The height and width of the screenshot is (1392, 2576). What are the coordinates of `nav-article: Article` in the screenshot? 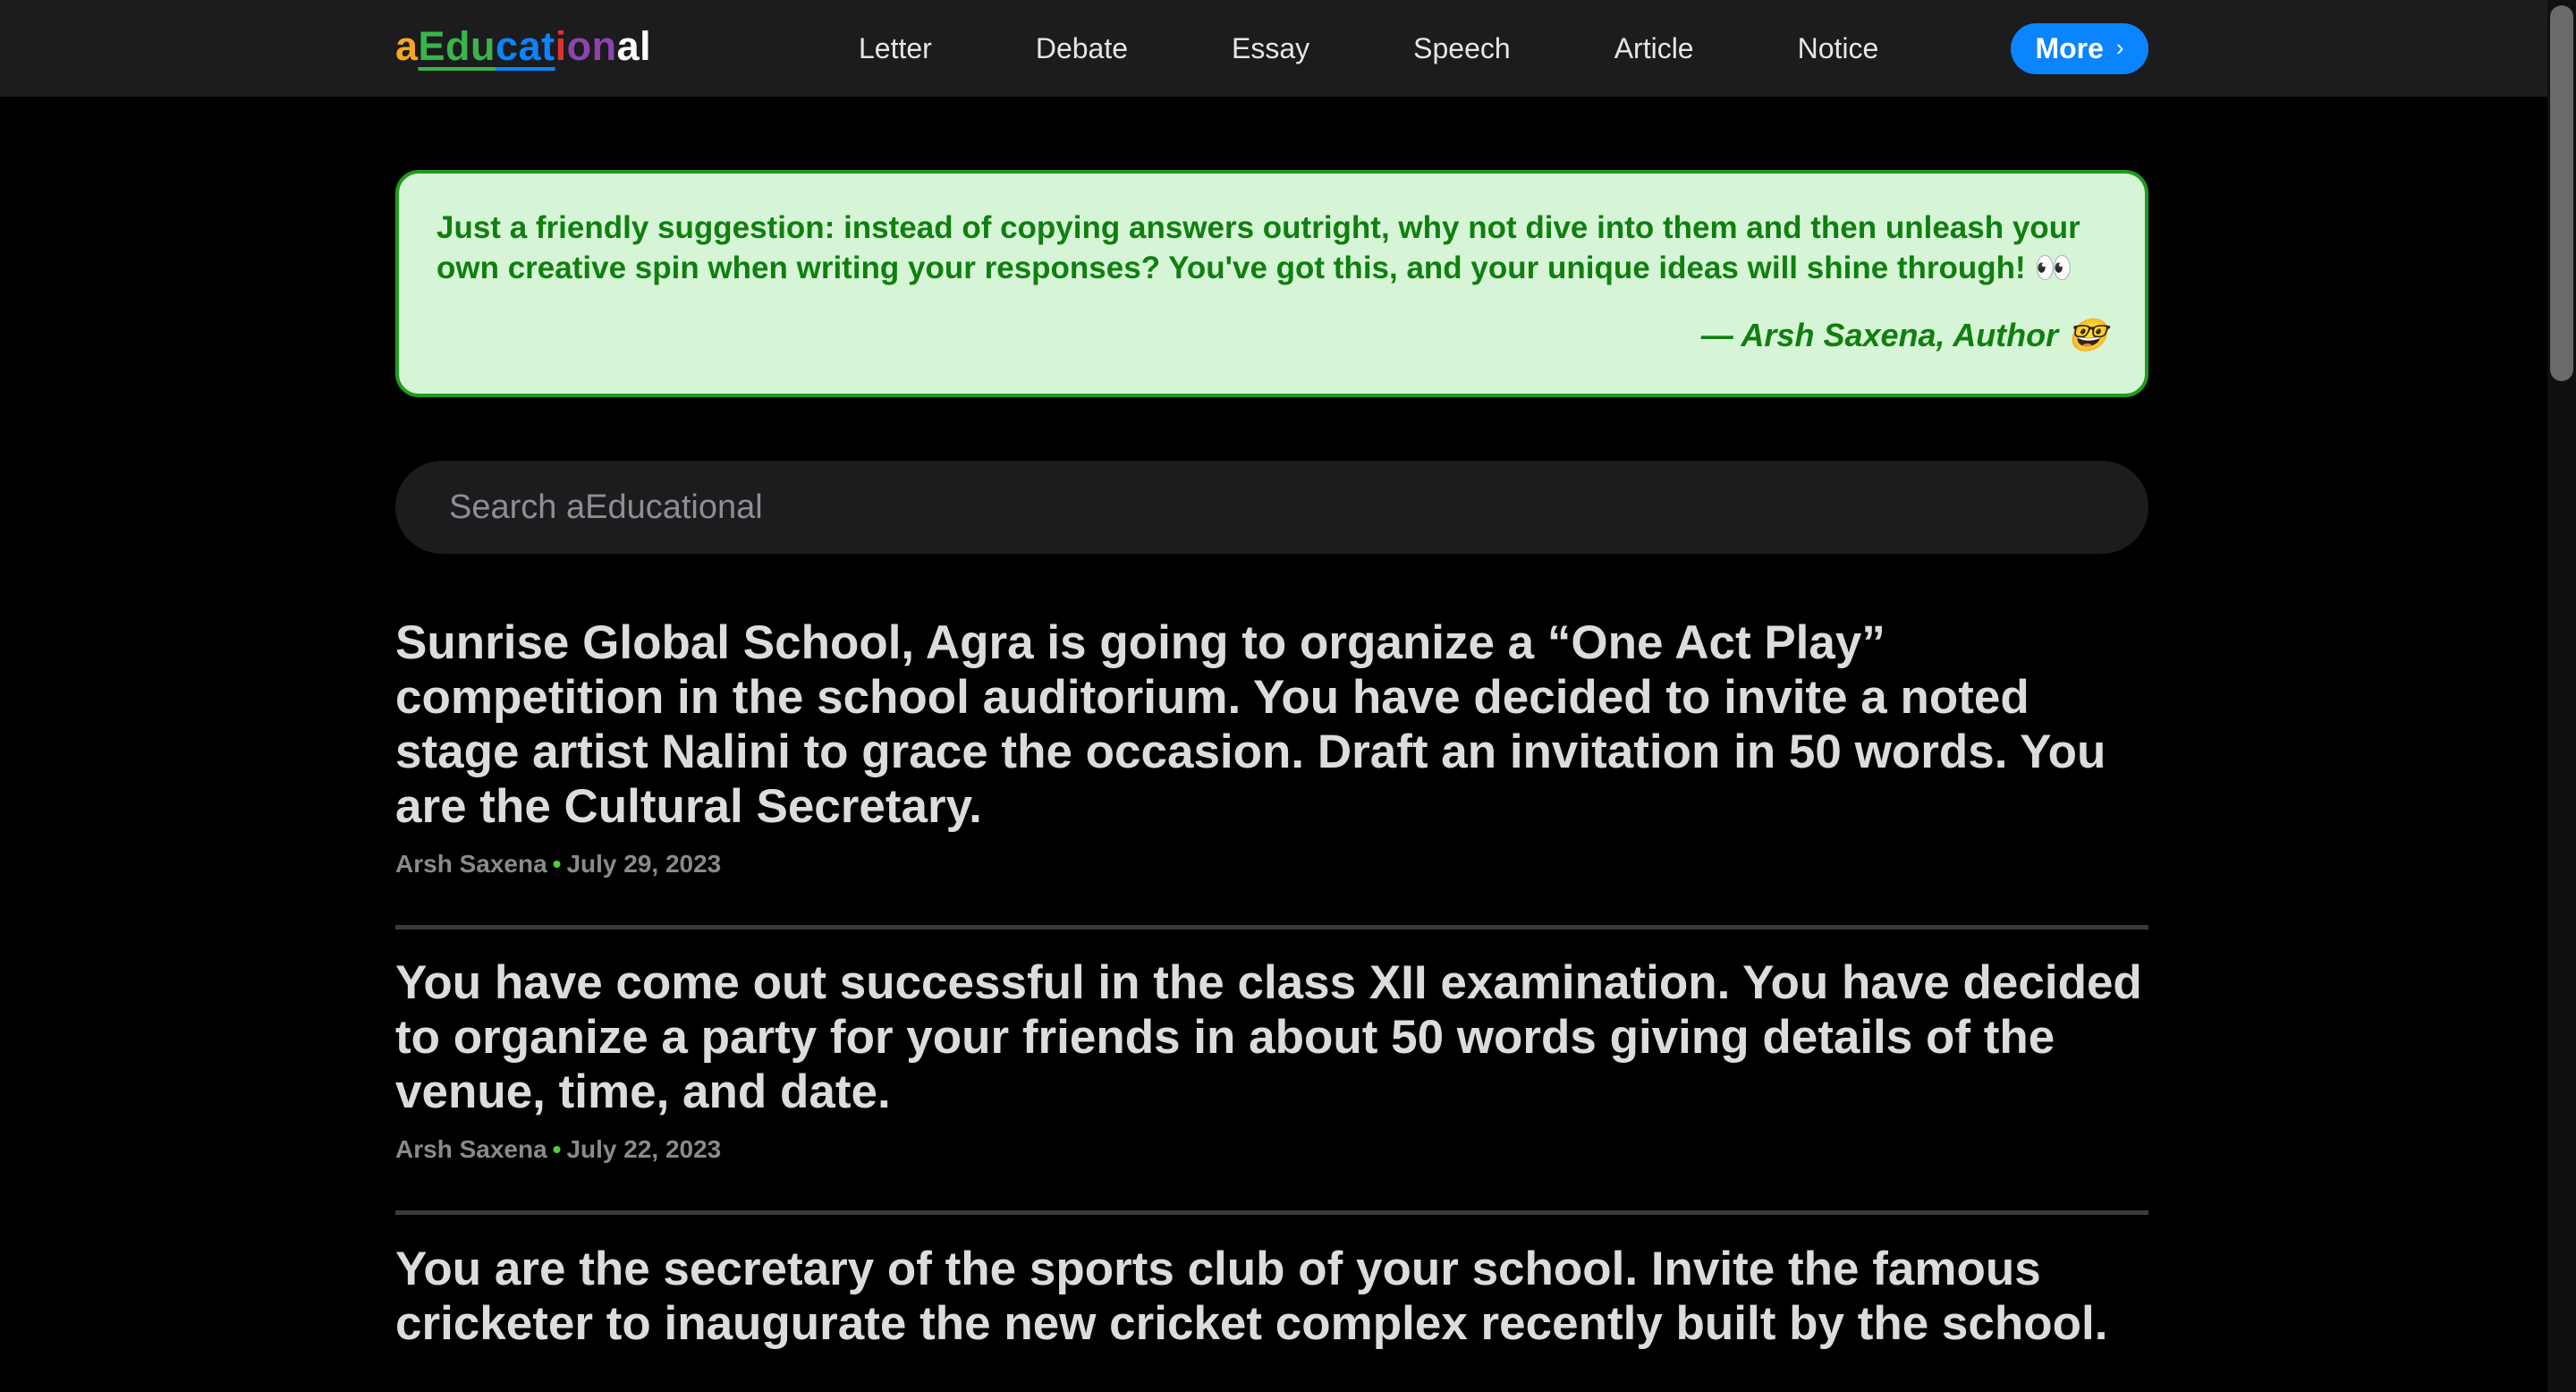 It's located at (1654, 48).